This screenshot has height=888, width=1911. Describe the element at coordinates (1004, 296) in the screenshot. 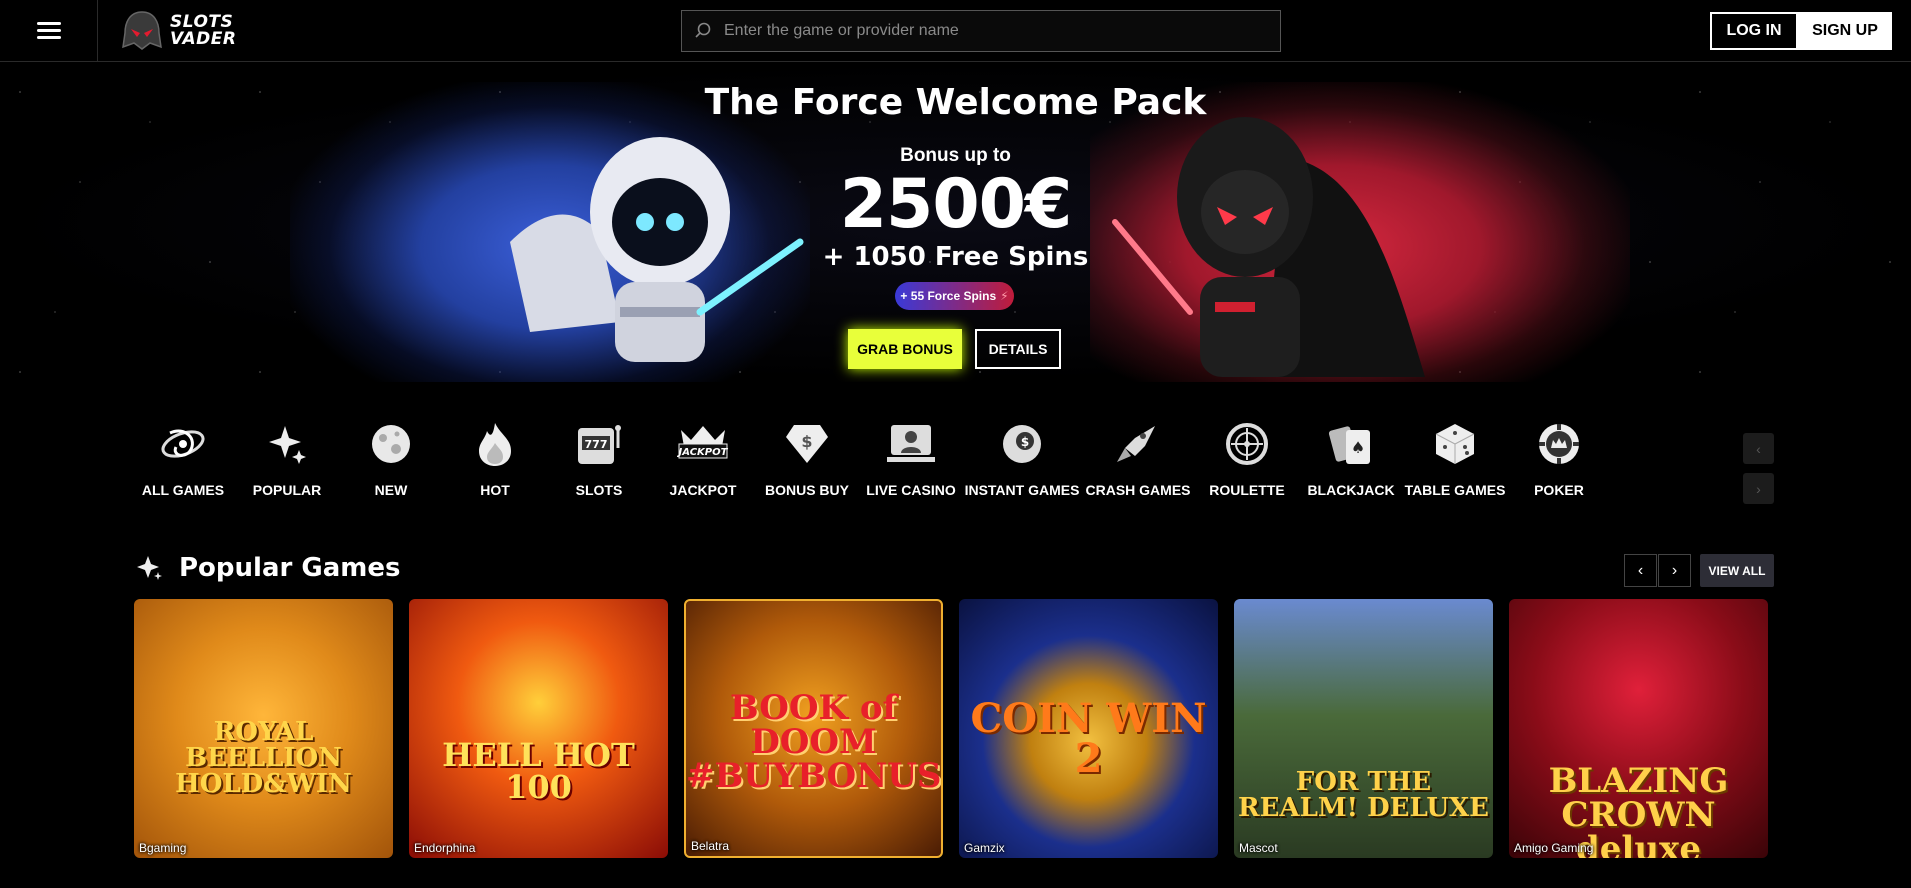

I see `lightning-icon: ⚡` at that location.